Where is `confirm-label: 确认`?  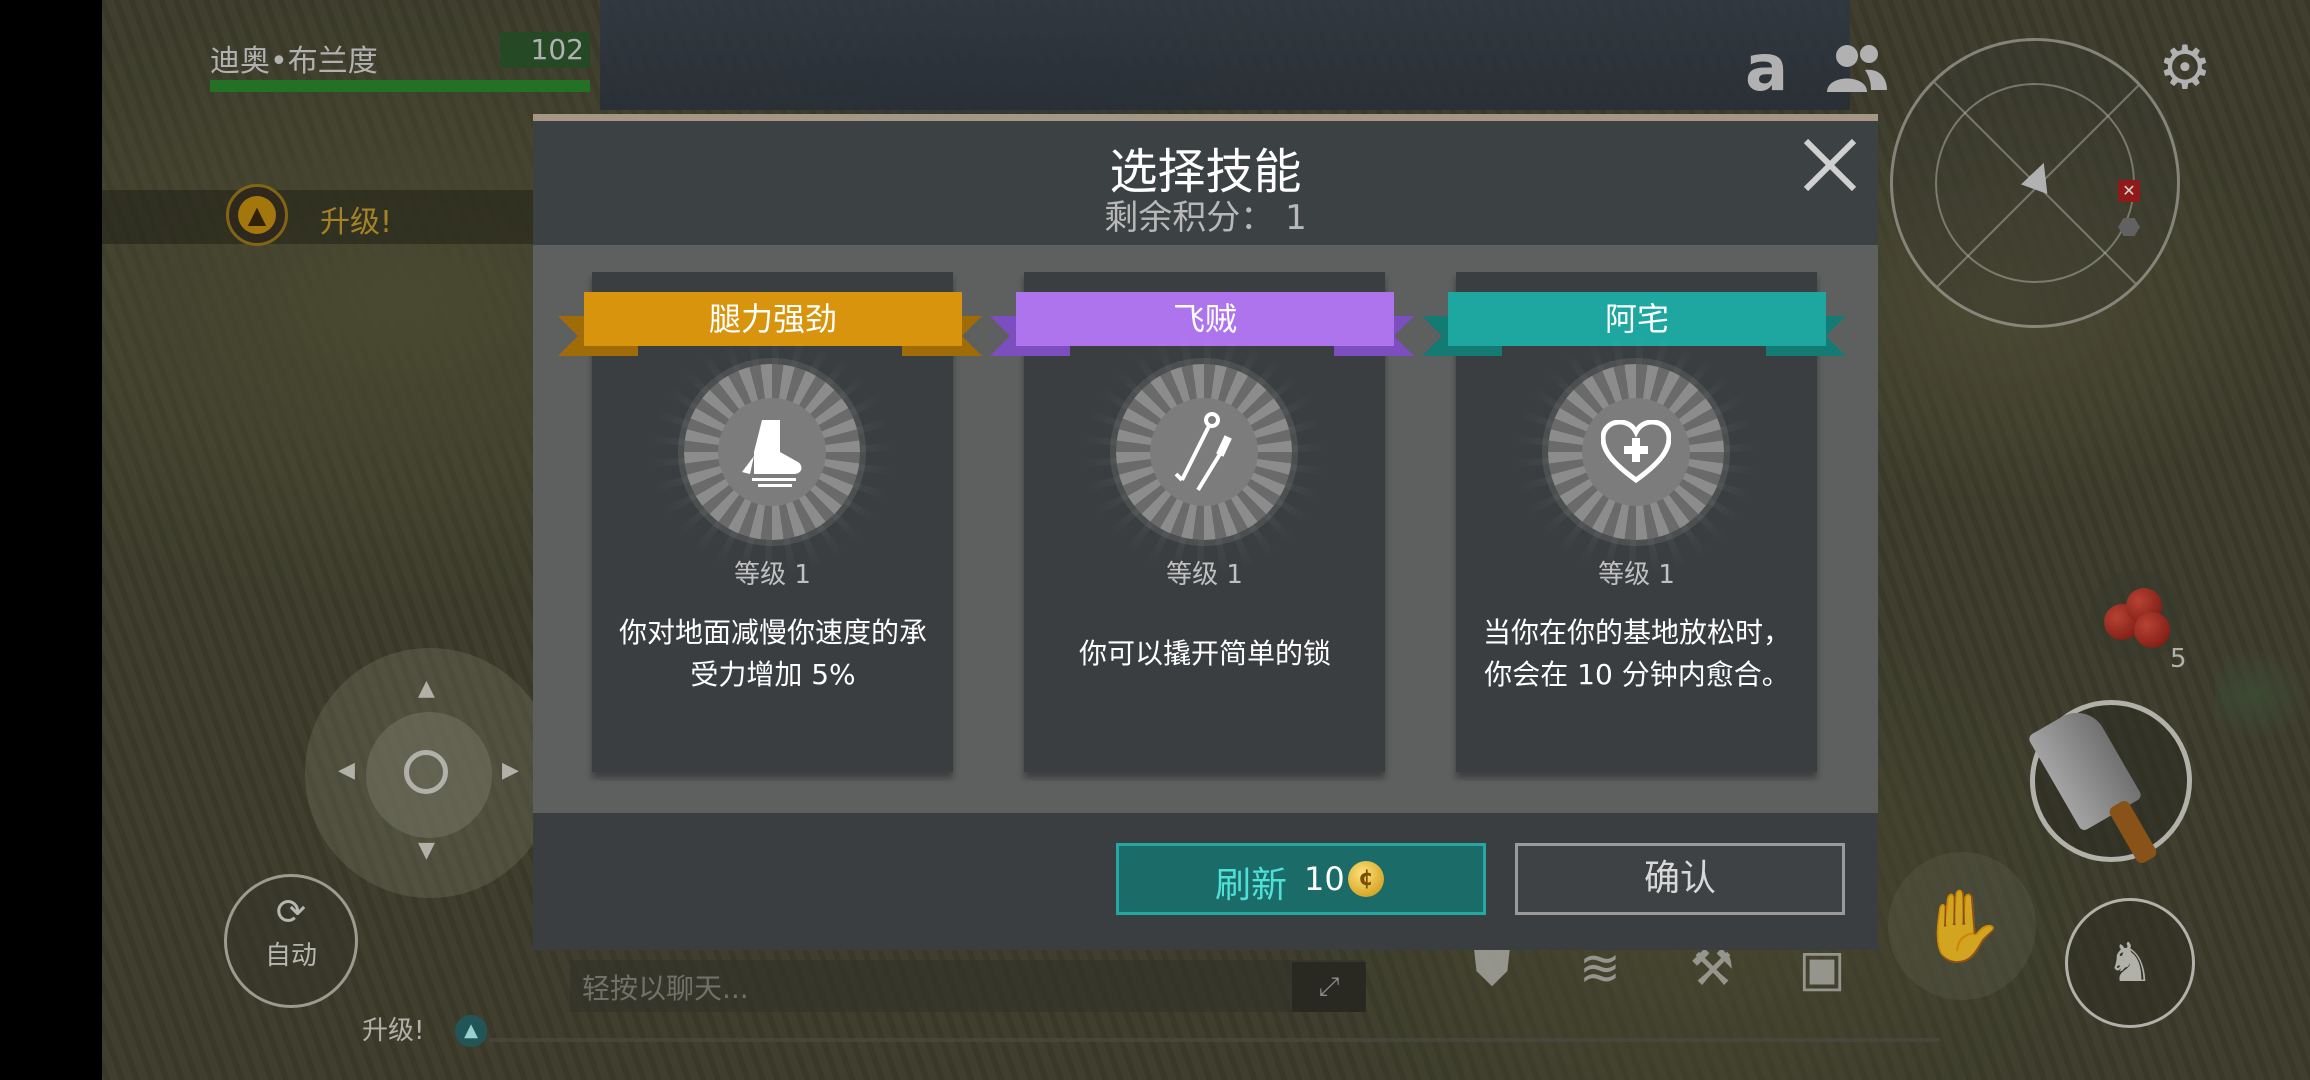
confirm-label: 确认 is located at coordinates (1679, 878).